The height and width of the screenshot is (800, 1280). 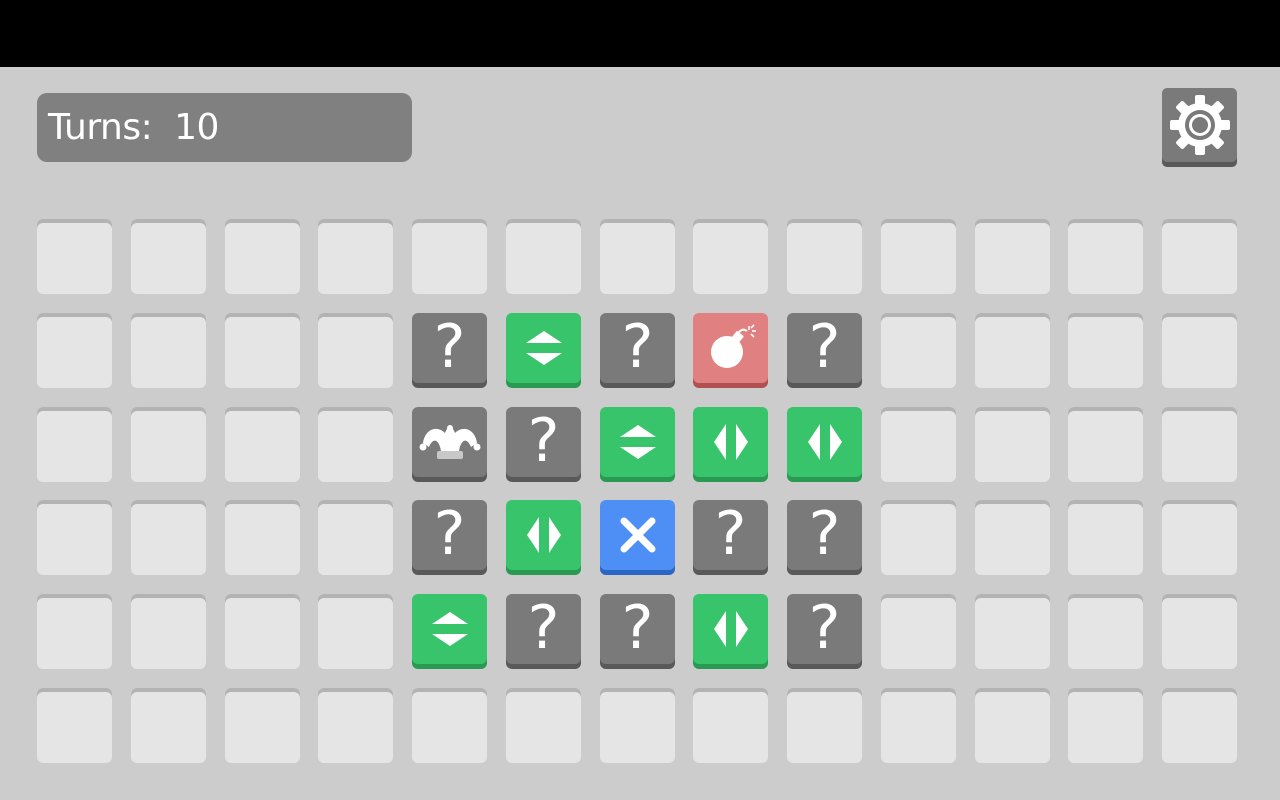 I want to click on turns-counter: Turns: 10, so click(x=224, y=127).